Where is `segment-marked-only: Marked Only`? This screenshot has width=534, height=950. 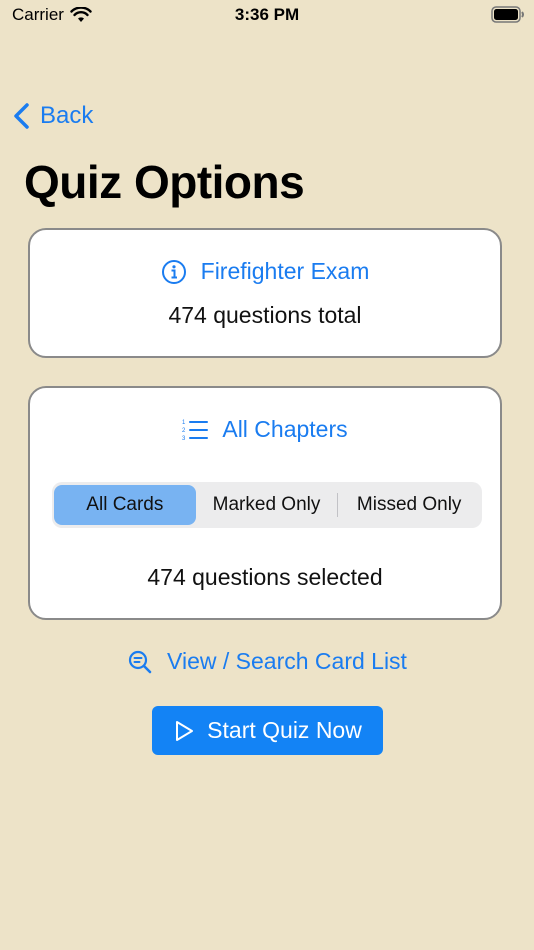
segment-marked-only: Marked Only is located at coordinates (267, 505).